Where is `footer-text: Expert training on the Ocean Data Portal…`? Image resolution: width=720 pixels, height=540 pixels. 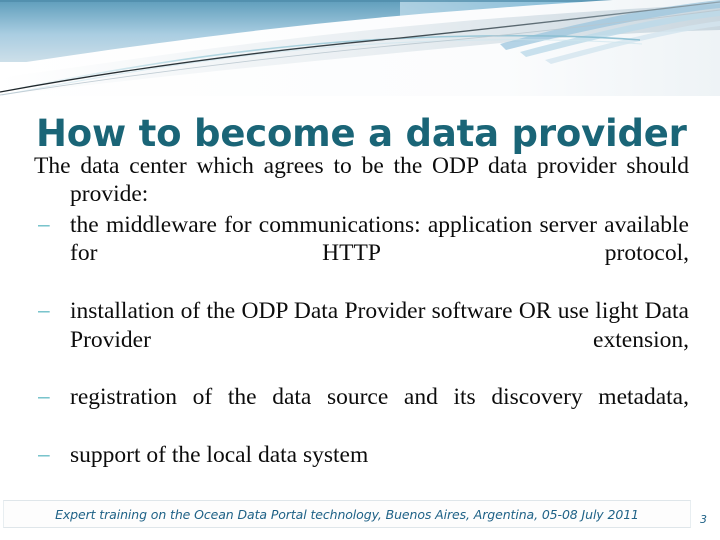
footer-text: Expert training on the Ocean Data Portal… is located at coordinates (347, 514).